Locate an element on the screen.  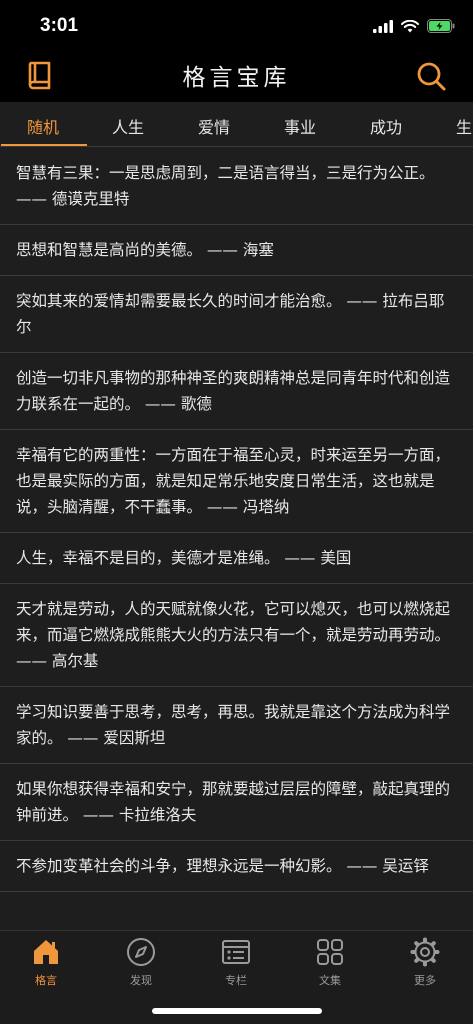
quote-item: 智慧有三果：一是思虑周到，二是语言得当，三是行为公正。 —— 德谟克里特 is located at coordinates (236, 186).